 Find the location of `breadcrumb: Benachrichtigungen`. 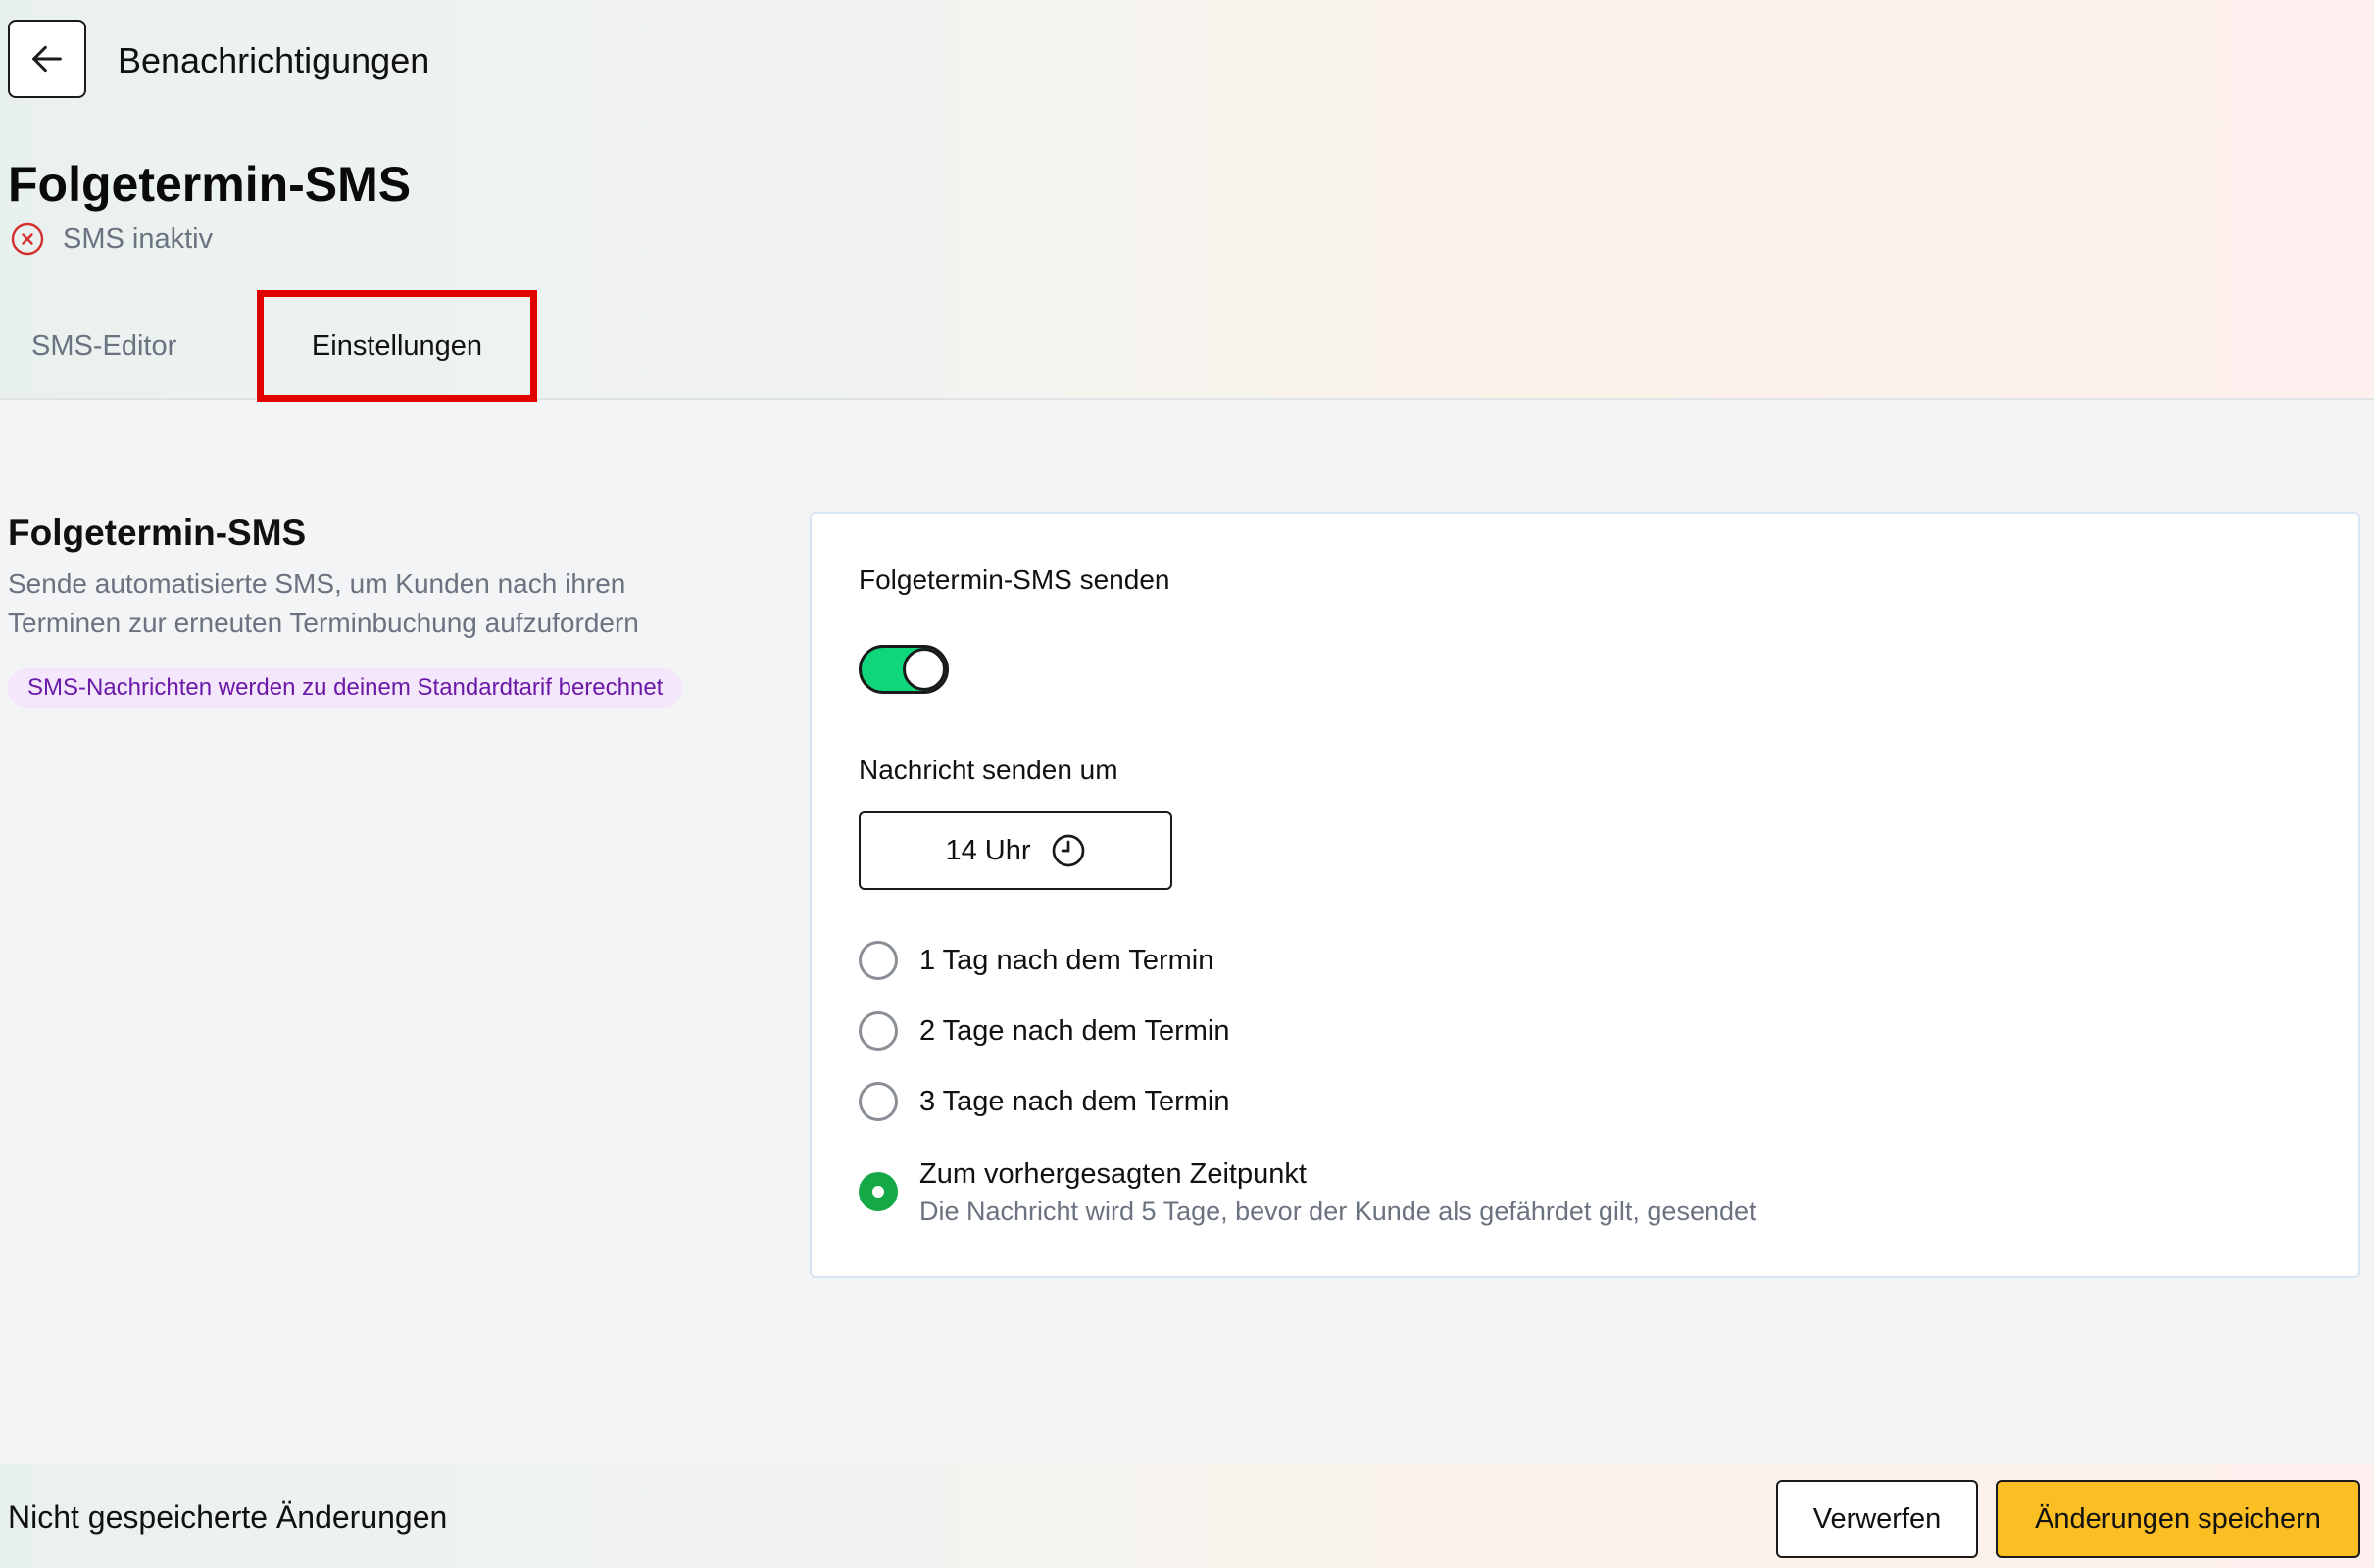

breadcrumb: Benachrichtigungen is located at coordinates (274, 60).